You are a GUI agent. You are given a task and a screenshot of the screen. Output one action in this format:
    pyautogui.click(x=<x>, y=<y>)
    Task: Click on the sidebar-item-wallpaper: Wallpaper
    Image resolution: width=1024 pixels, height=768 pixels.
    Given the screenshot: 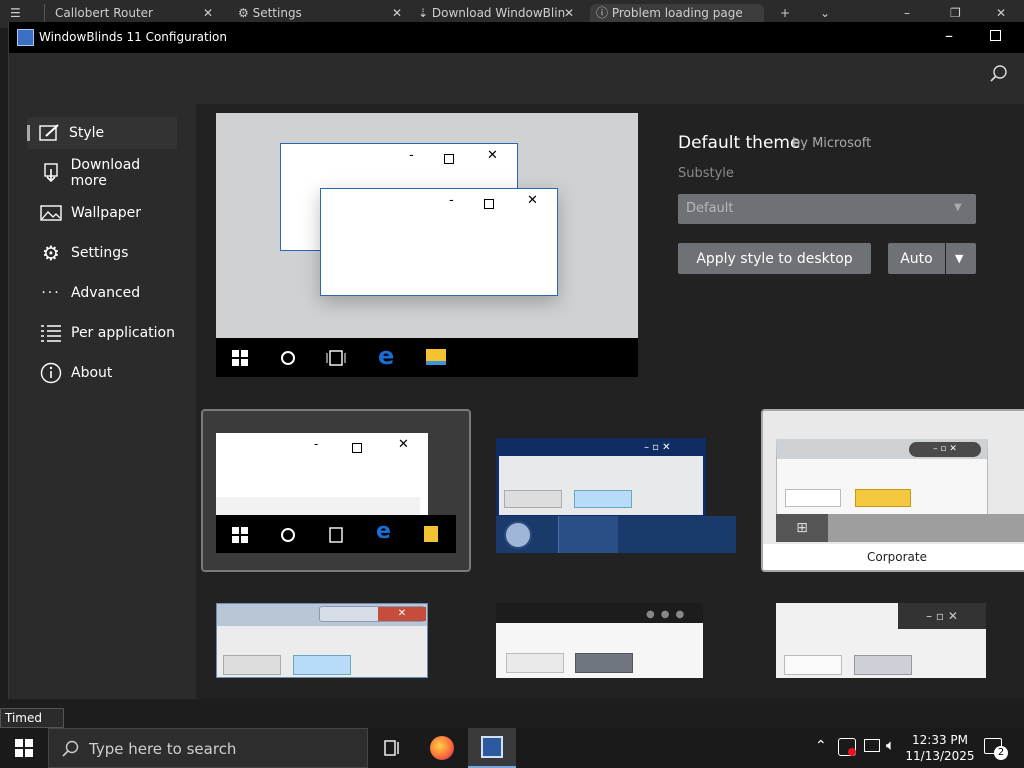 What is the action you would take?
    pyautogui.click(x=104, y=213)
    